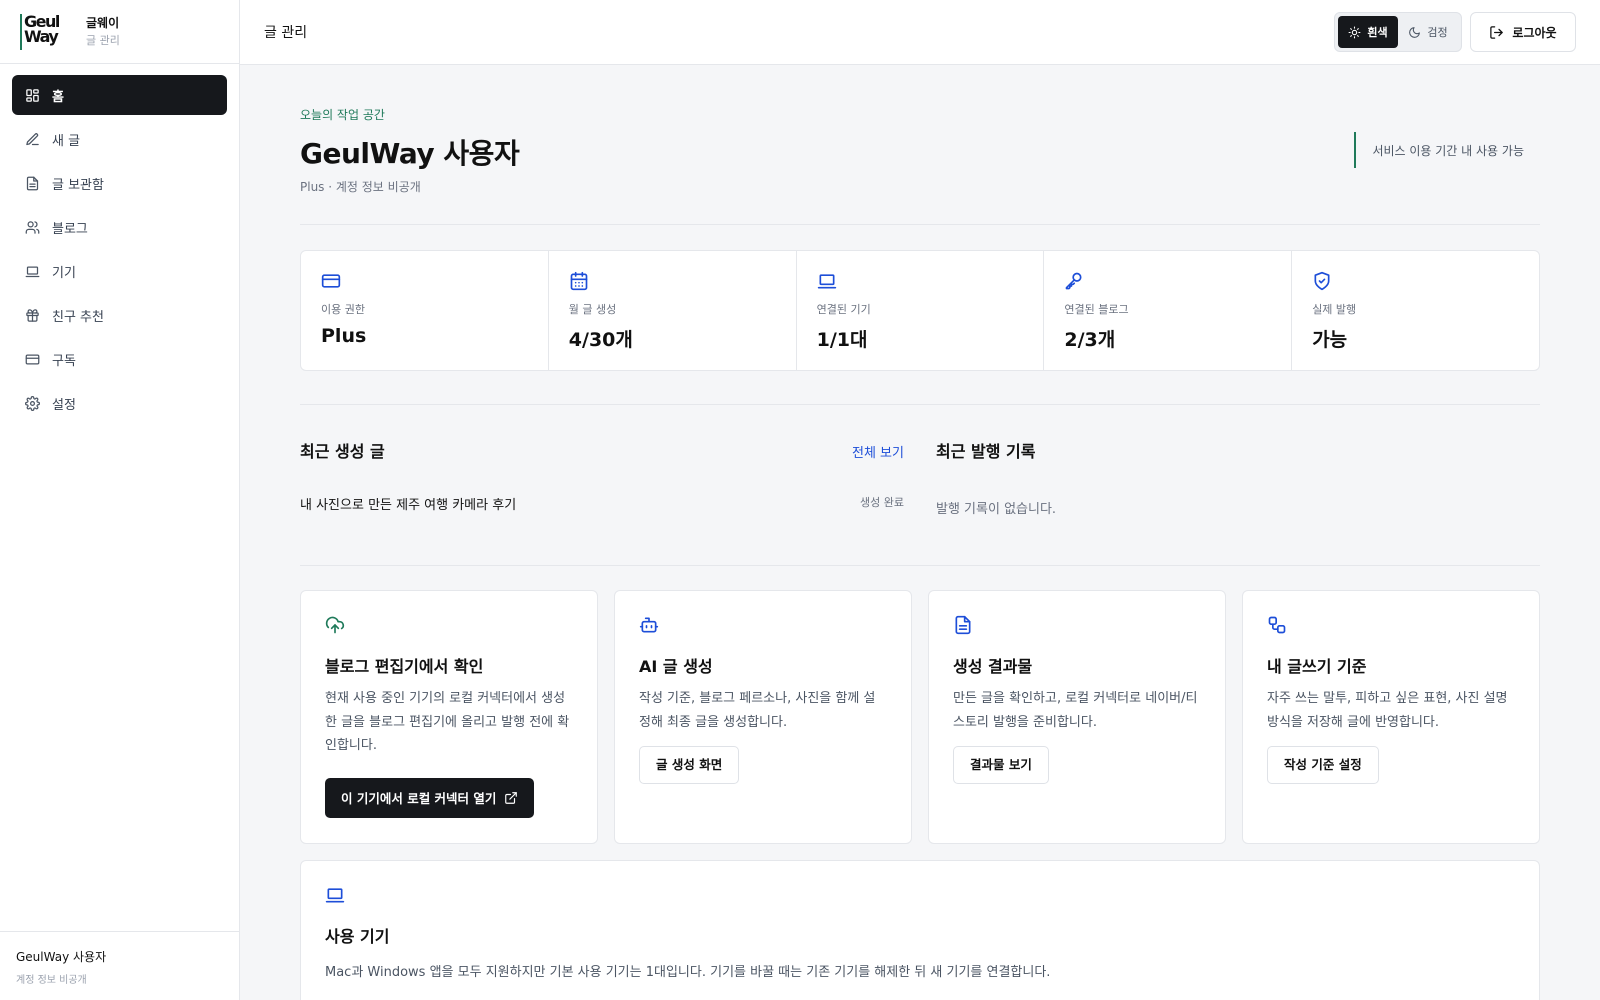 This screenshot has height=1000, width=1600. What do you see at coordinates (1437, 32) in the screenshot?
I see `theme-dark-label: 검정` at bounding box center [1437, 32].